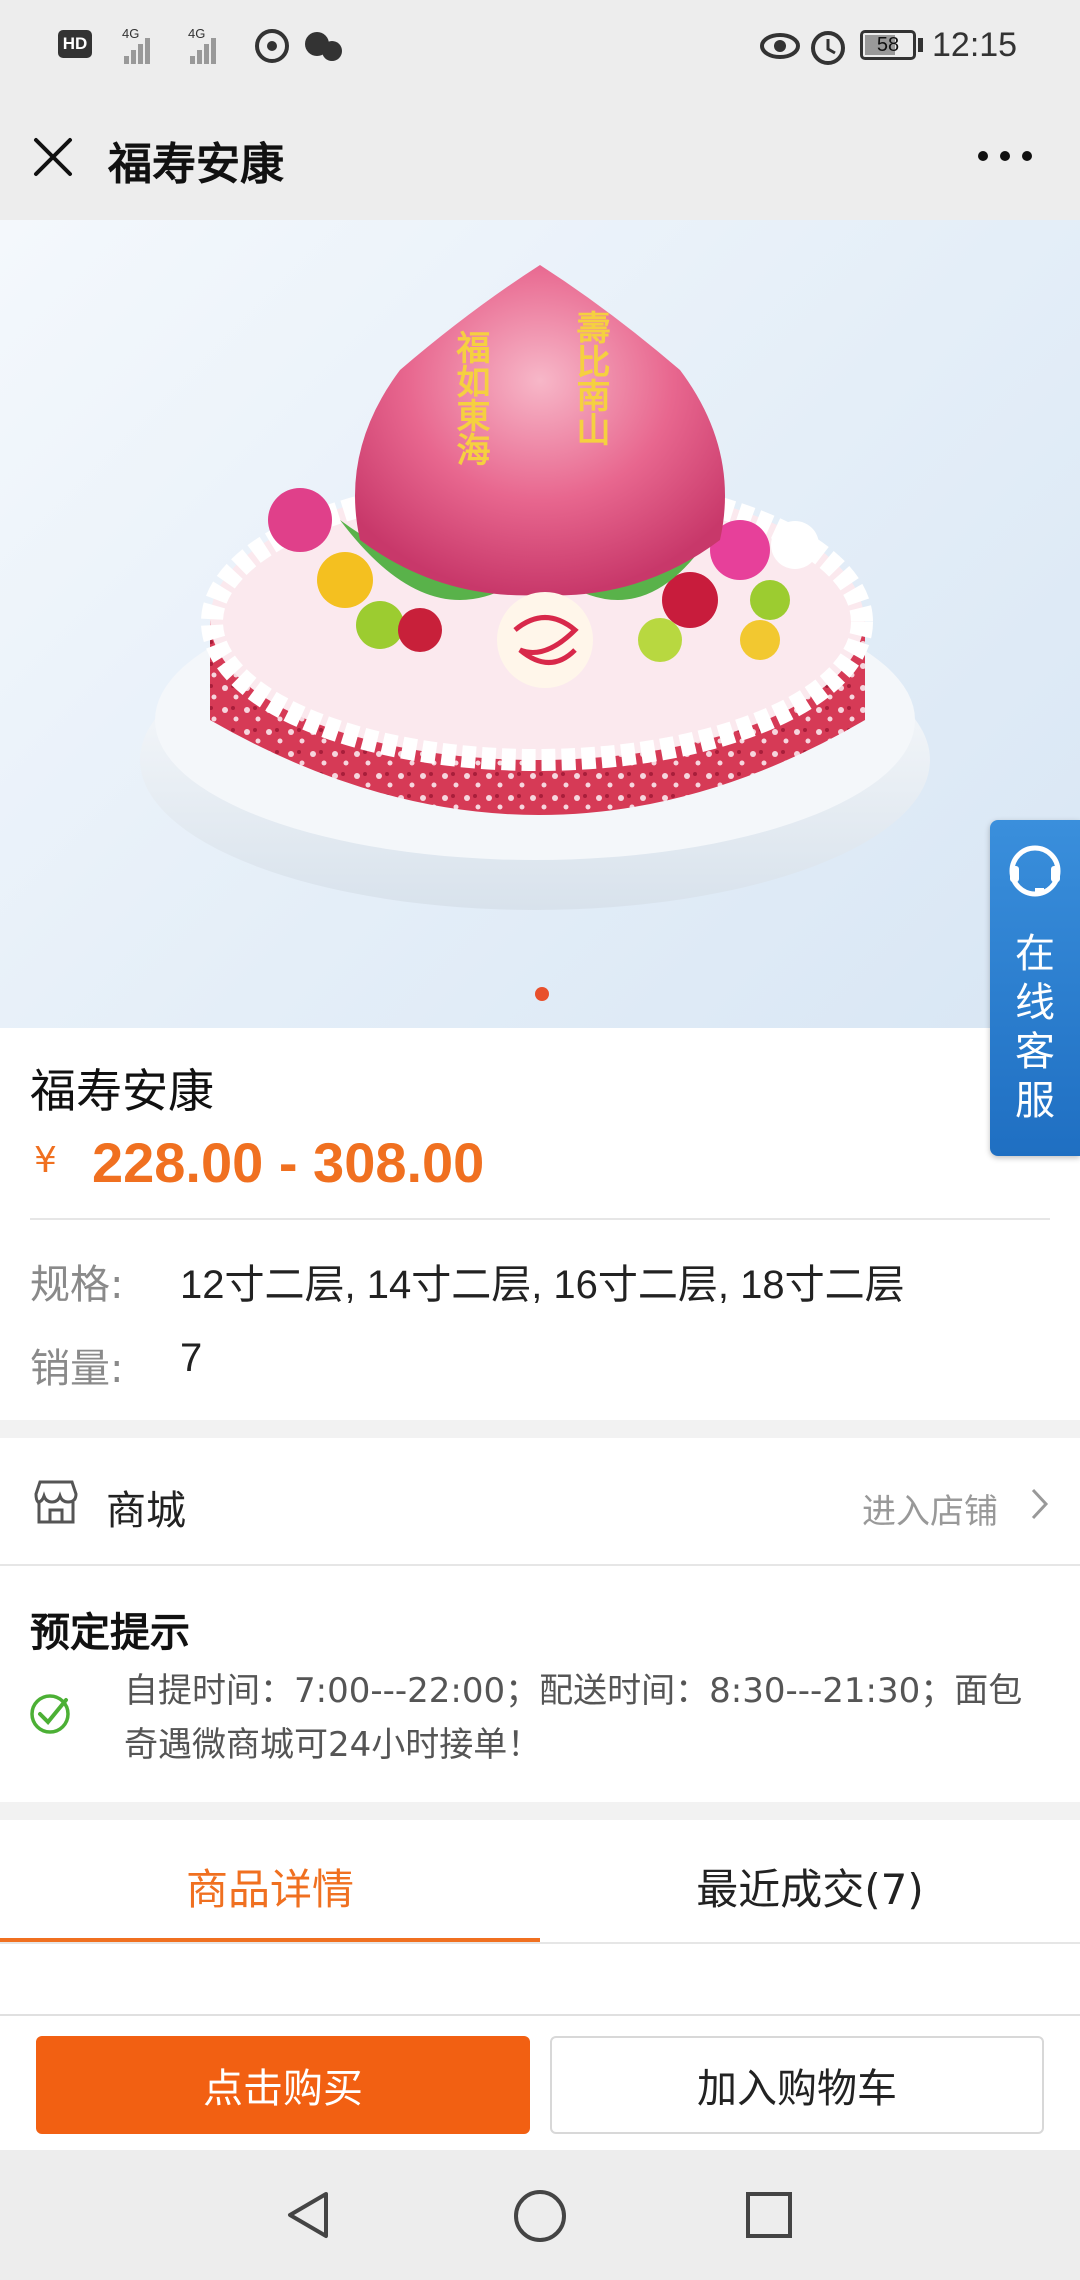 The image size is (1080, 2280). Describe the element at coordinates (110, 1633) in the screenshot. I see `notice-title: 预定提示` at that location.